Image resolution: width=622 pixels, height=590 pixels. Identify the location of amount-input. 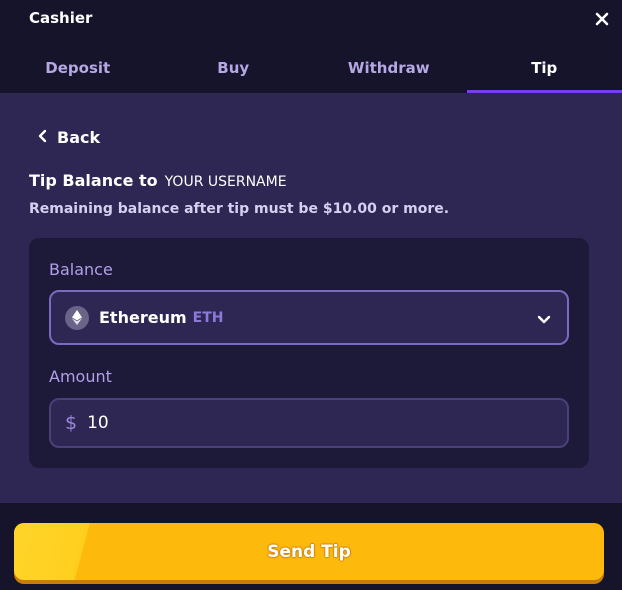
(307, 423).